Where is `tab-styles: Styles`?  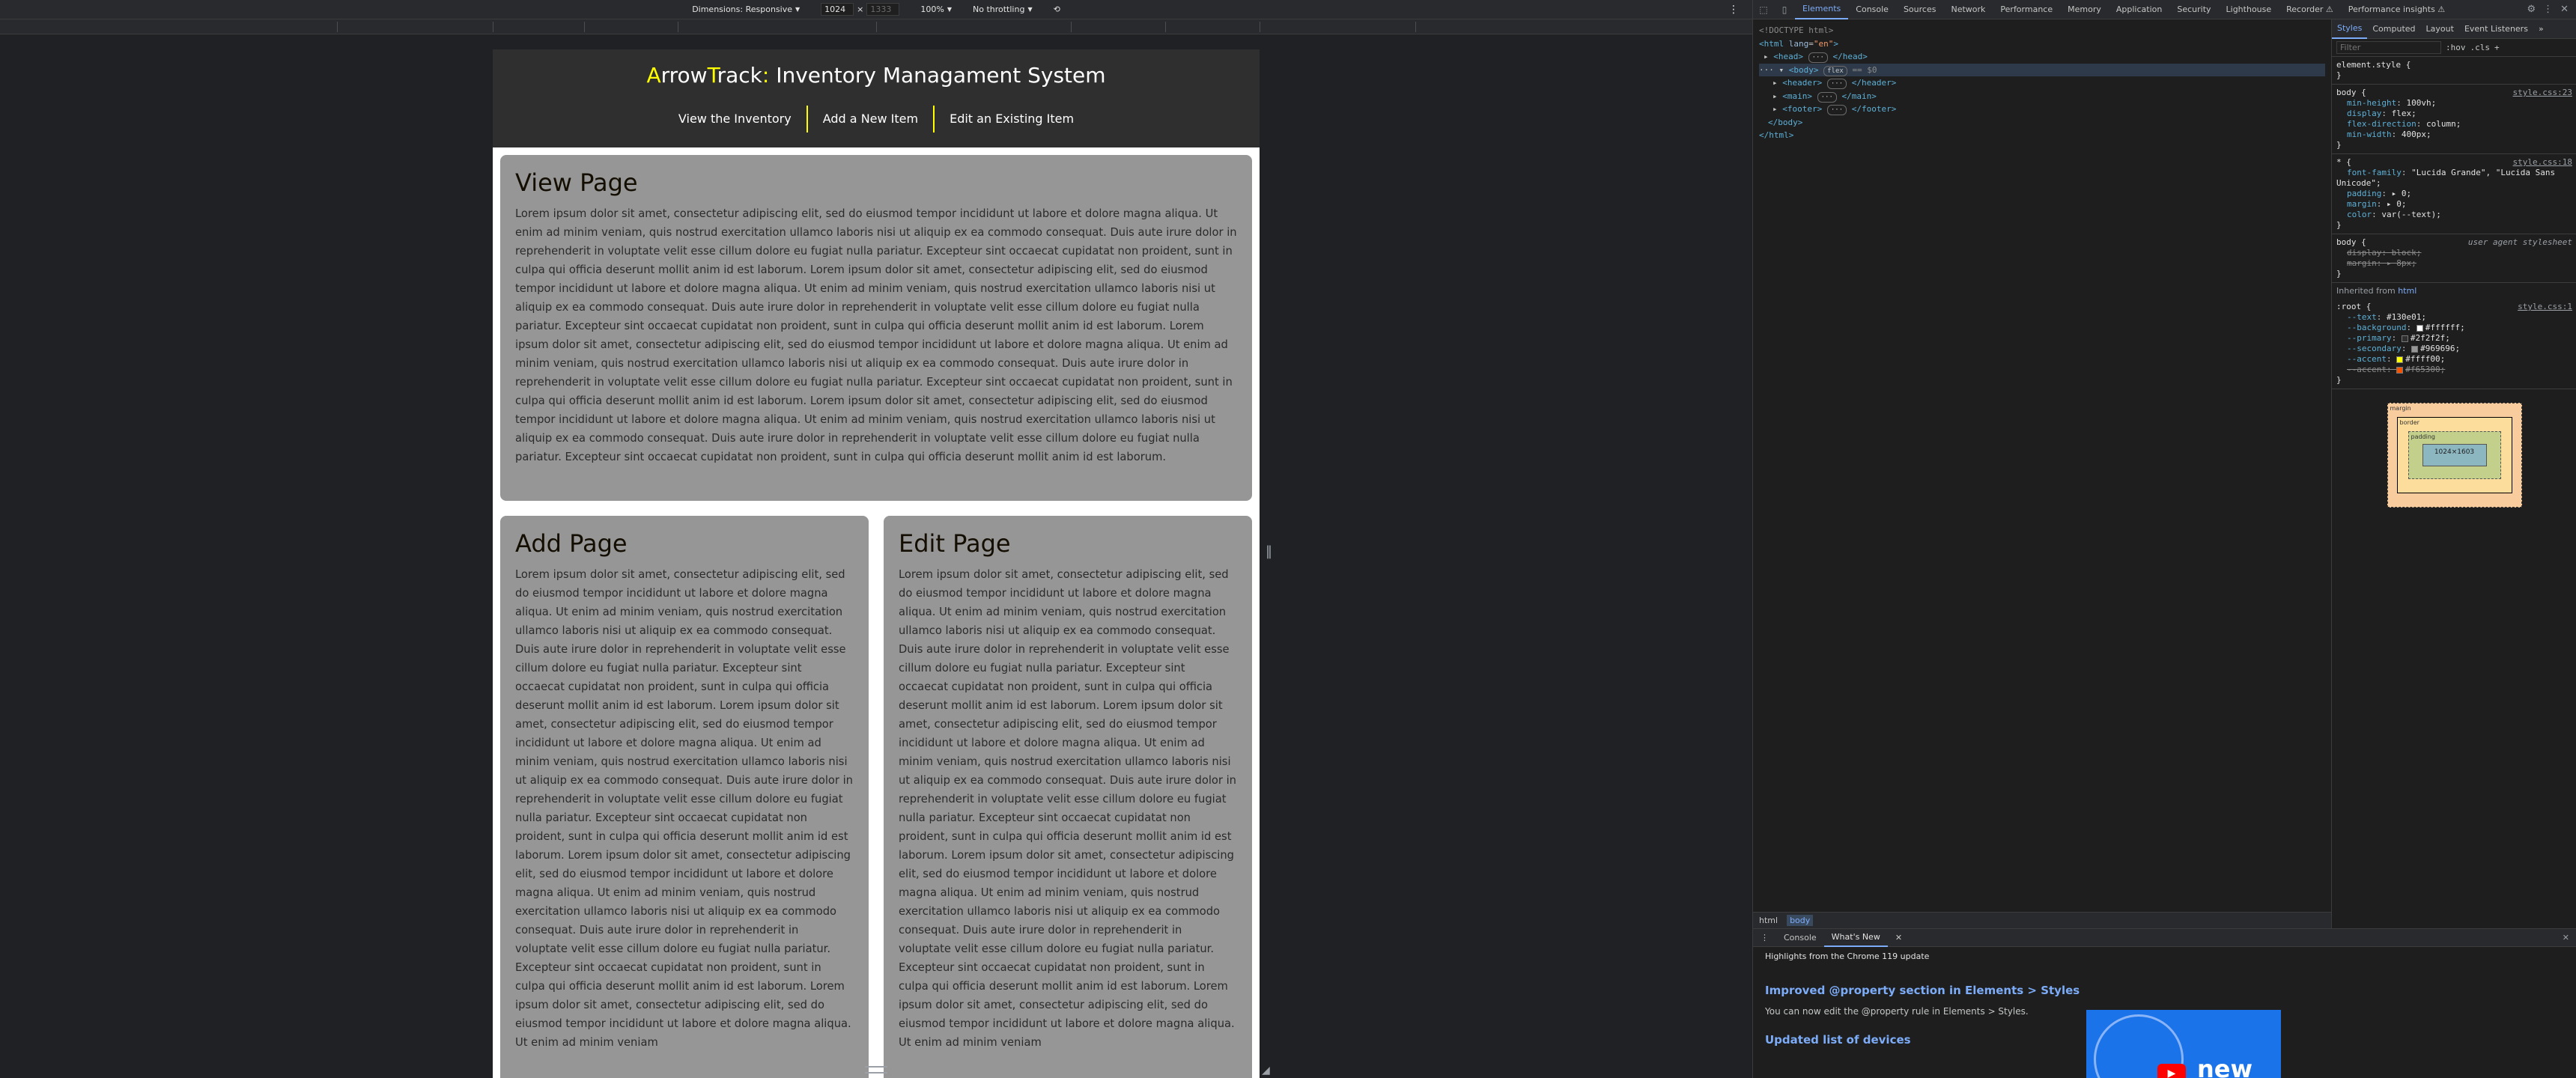 tab-styles: Styles is located at coordinates (2350, 29).